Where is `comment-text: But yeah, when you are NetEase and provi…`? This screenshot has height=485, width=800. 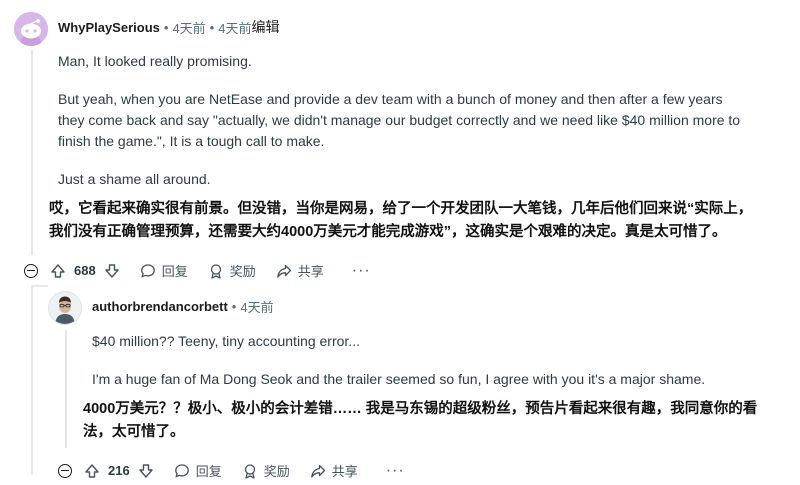
comment-text: But yeah, when you are NetEase and provi… is located at coordinates (390, 99).